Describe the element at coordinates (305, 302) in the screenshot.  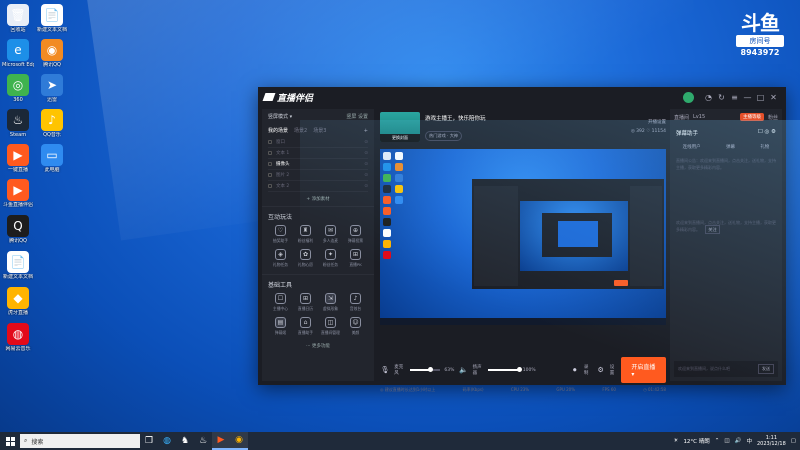
I see `tool-button: ⊞ 直播日历` at that location.